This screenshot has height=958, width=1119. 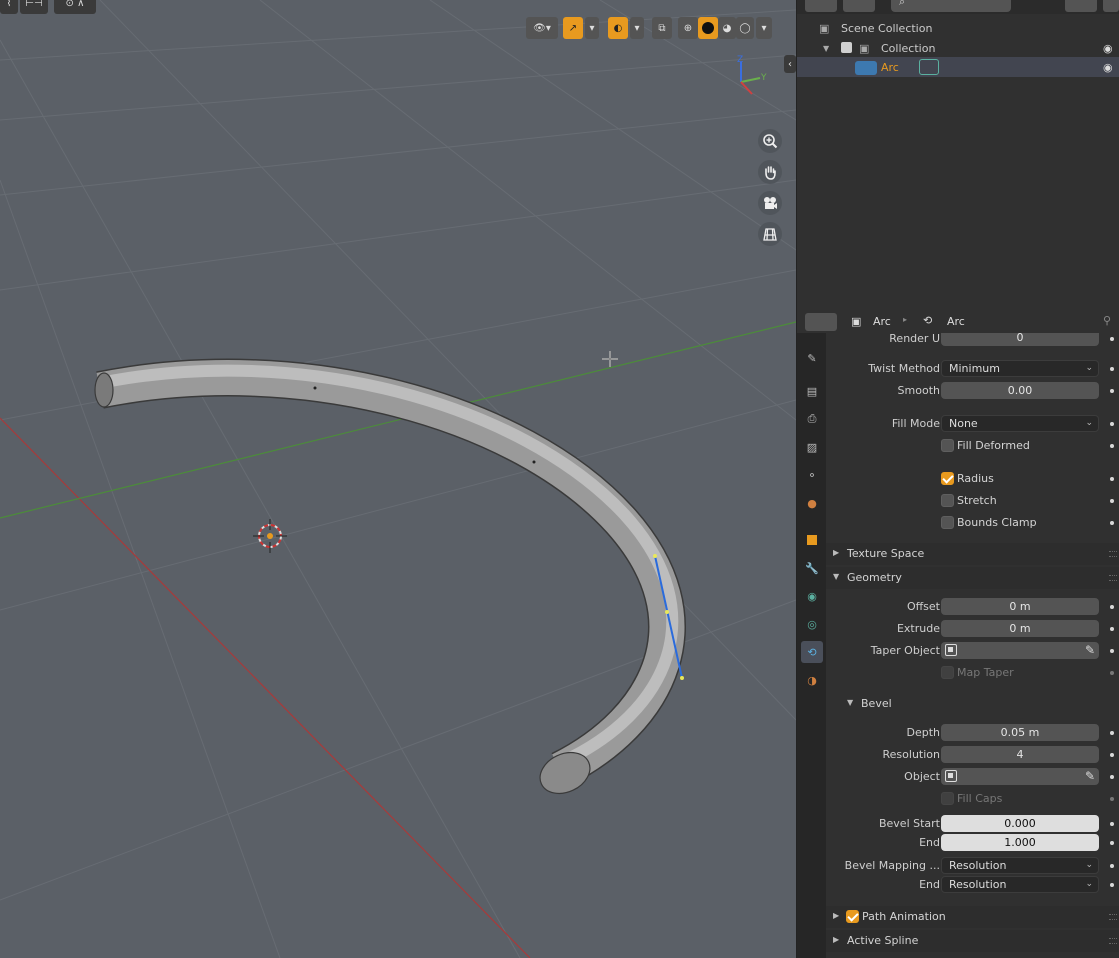 What do you see at coordinates (637, 28) in the screenshot?
I see `overlay-dropdown-icon: ▾` at bounding box center [637, 28].